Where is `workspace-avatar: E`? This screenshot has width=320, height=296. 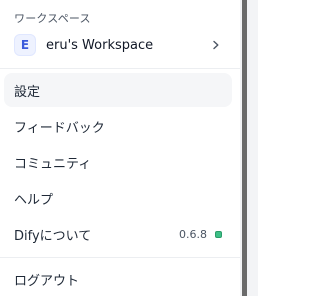 workspace-avatar: E is located at coordinates (25, 45).